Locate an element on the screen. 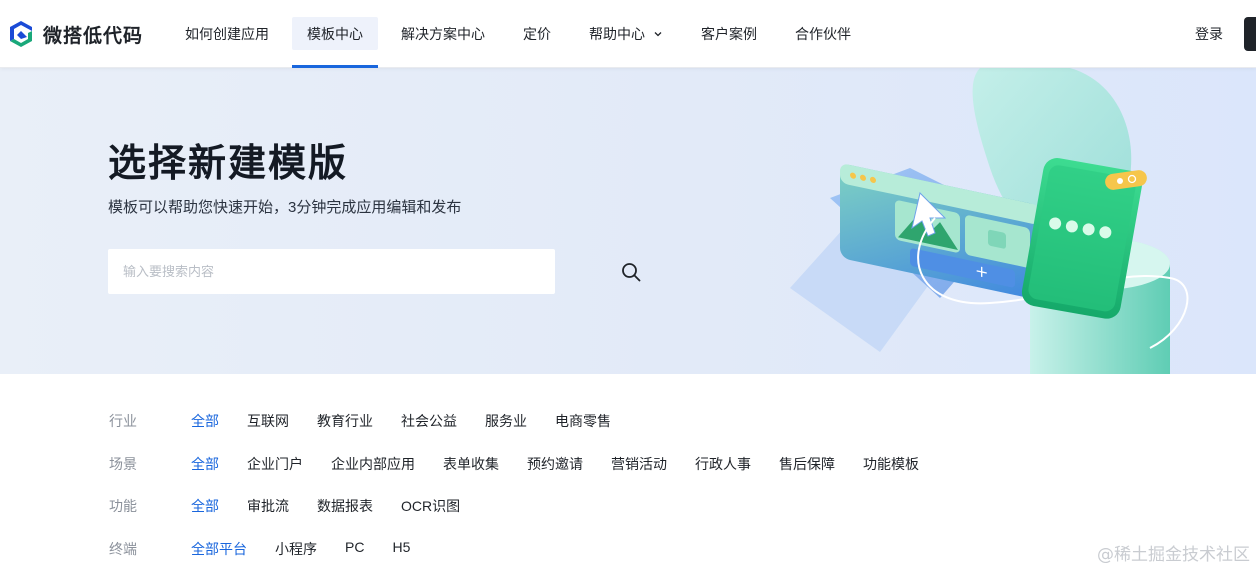 The height and width of the screenshot is (568, 1256). filter-options: 全部平台 小程序 PC H5 is located at coordinates (314, 549).